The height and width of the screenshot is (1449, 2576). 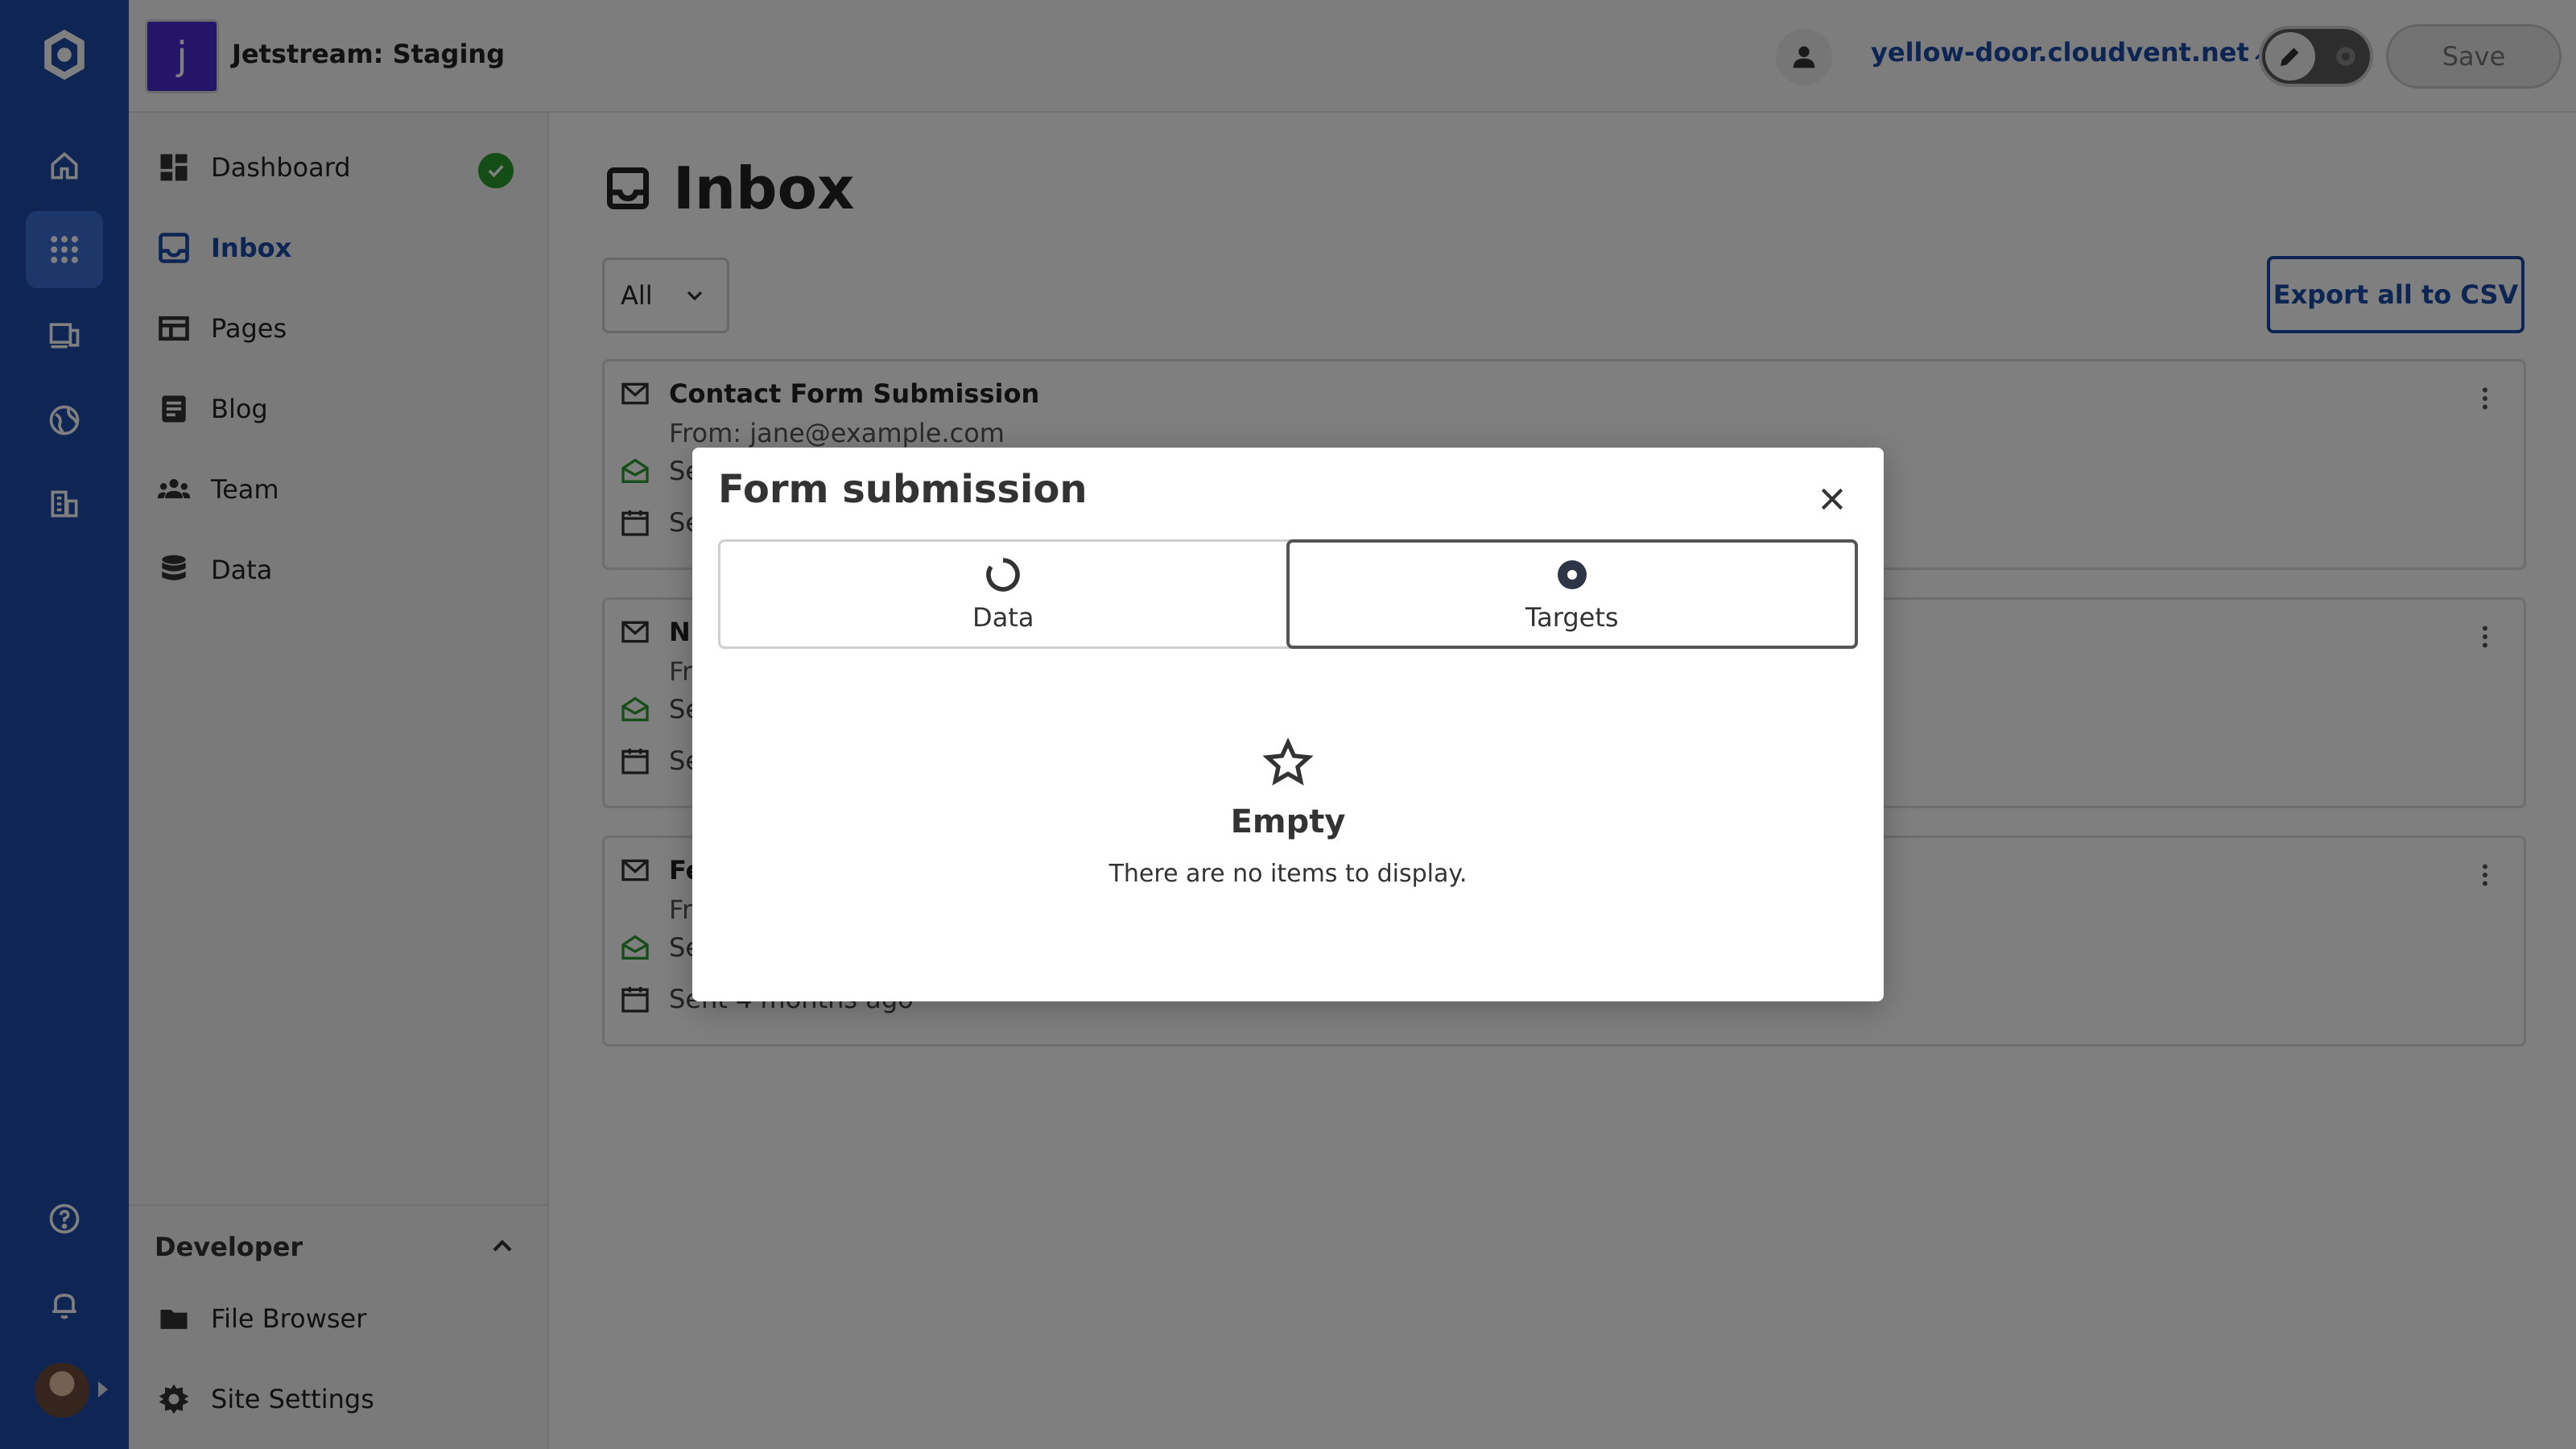 I want to click on empty-state: Empty There are no items to display., so click(x=1288, y=812).